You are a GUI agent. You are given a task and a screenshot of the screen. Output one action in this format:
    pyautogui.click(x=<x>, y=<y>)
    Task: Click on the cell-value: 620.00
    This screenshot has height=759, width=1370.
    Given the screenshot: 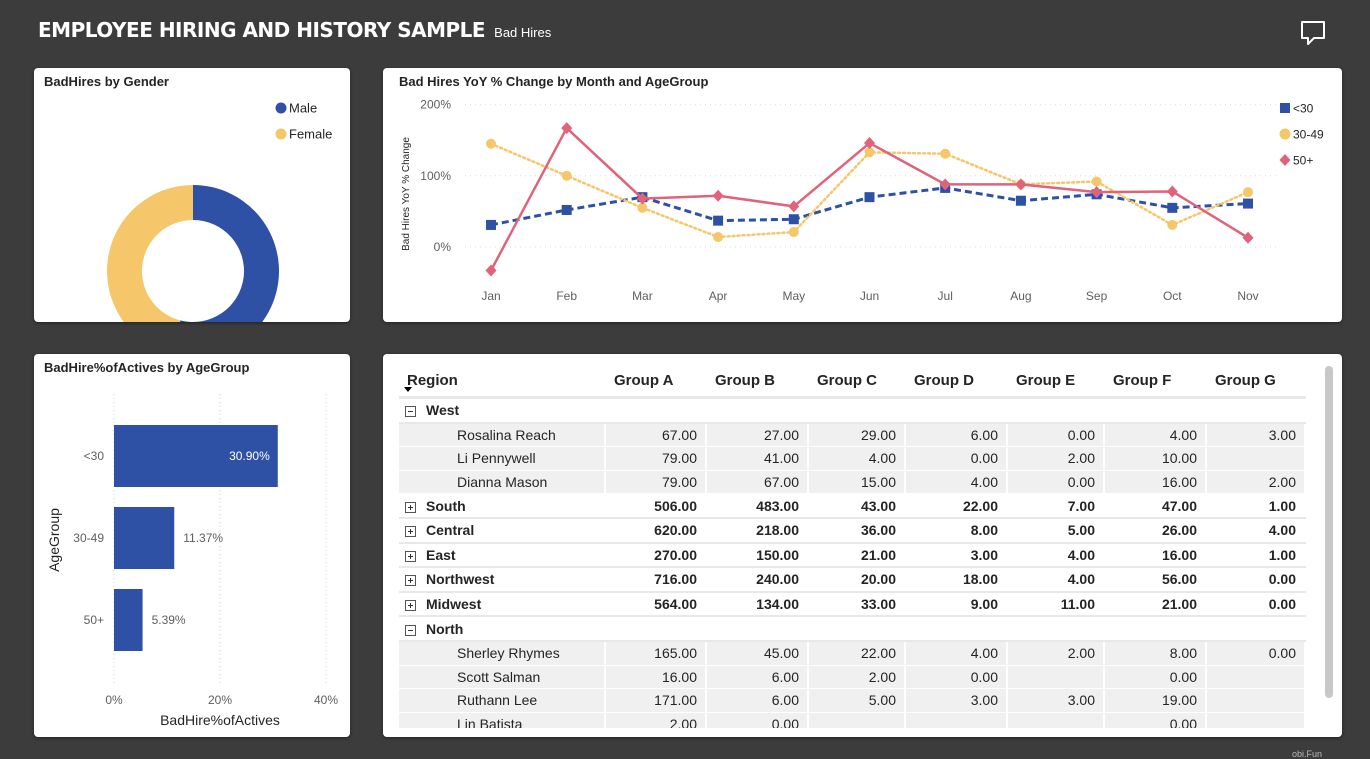 What is the action you would take?
    pyautogui.click(x=675, y=530)
    